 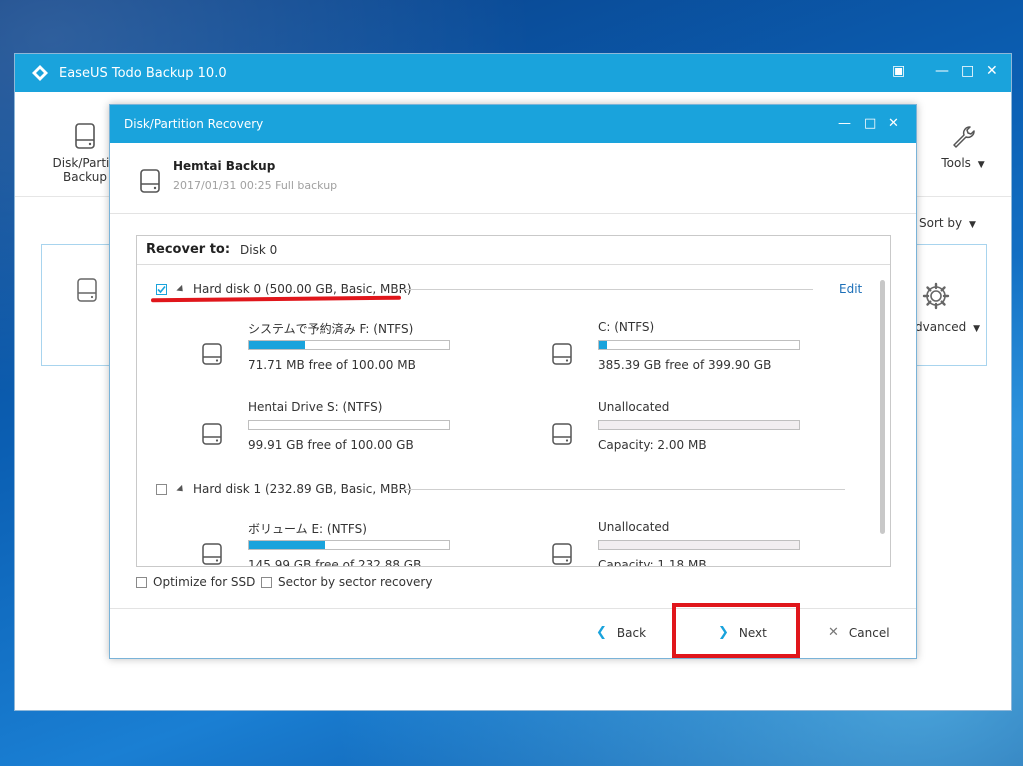 I want to click on sort-by-dropdown: Sort by ▼, so click(x=947, y=223).